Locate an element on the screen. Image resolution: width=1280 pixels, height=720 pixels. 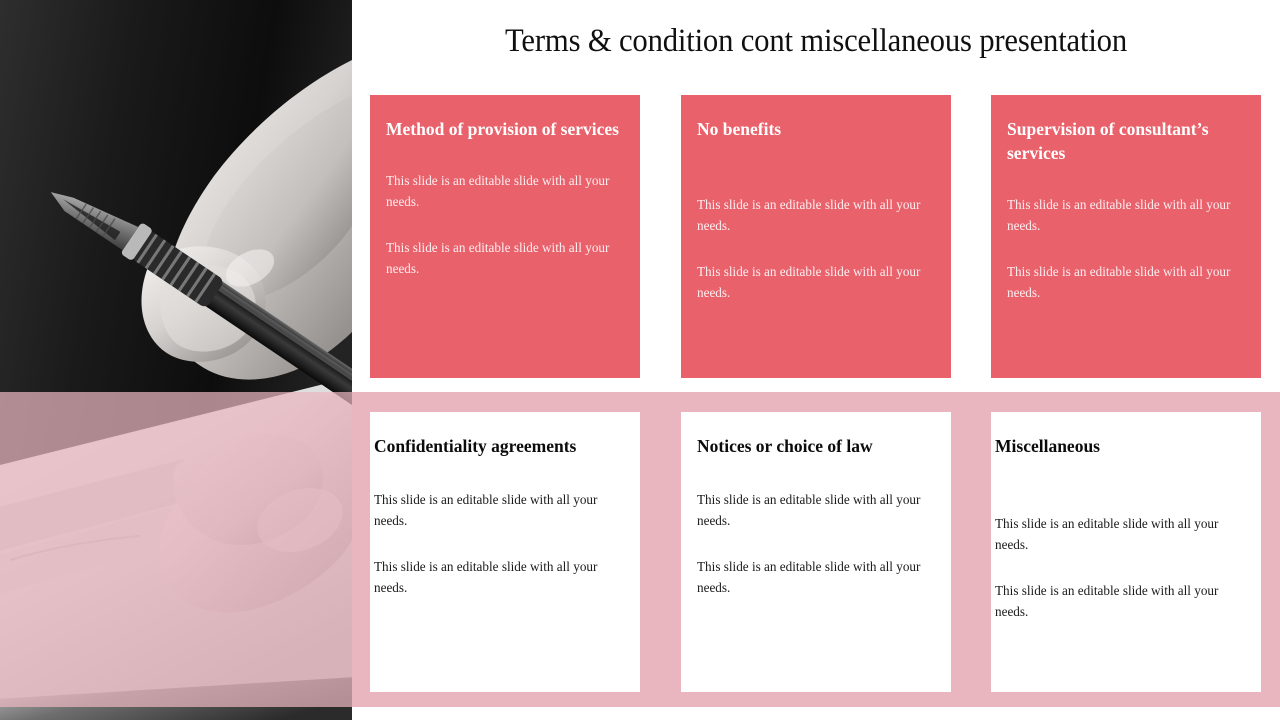
card-heading: Supervision of consultant’s services is located at coordinates (1108, 141).